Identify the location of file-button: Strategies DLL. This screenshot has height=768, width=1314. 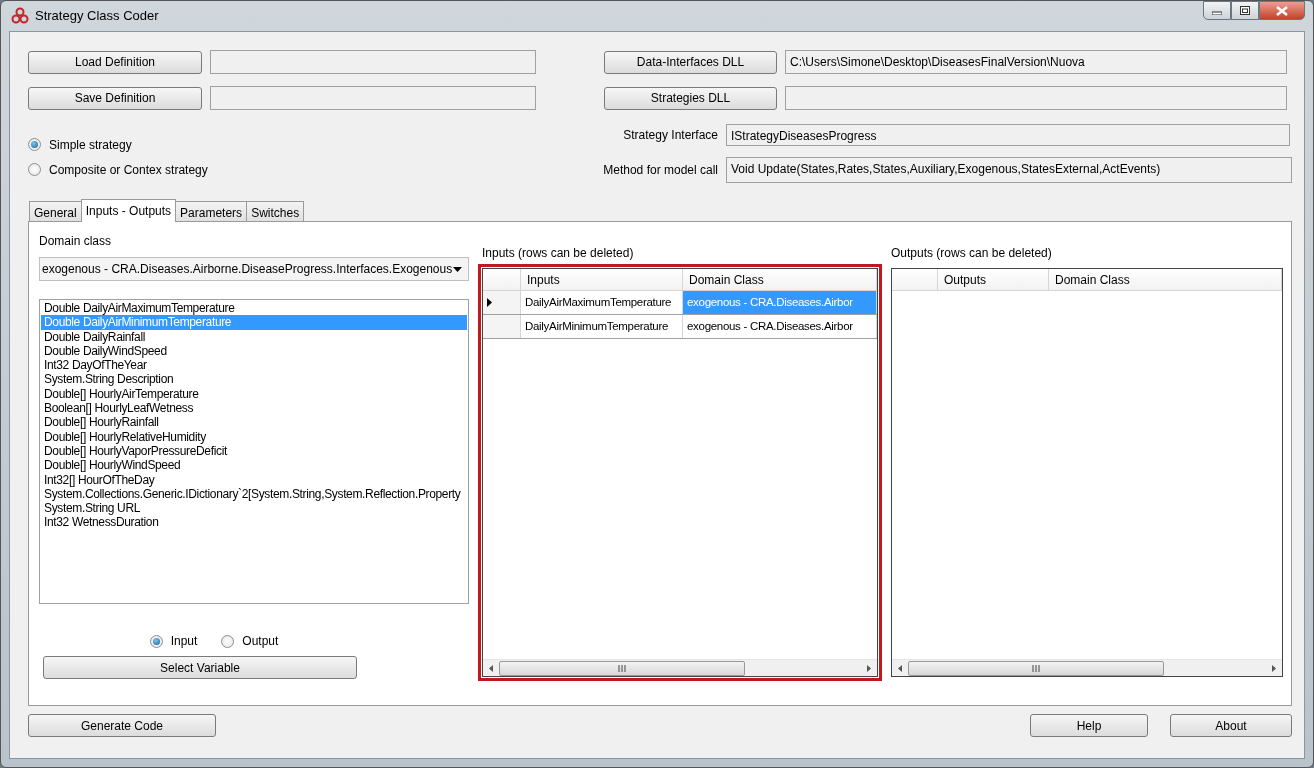
(690, 98).